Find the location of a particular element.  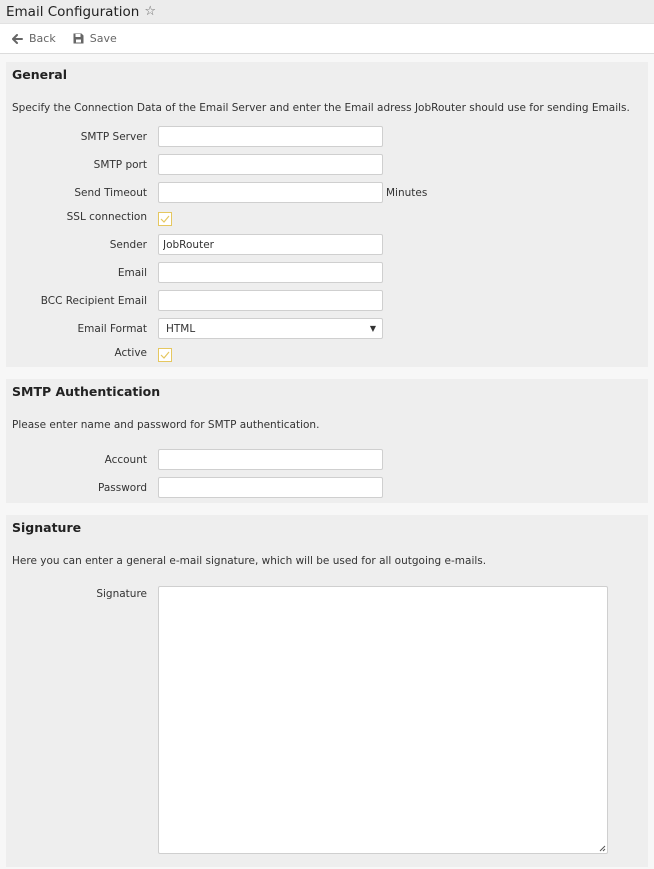

general-title: General is located at coordinates (39, 74).